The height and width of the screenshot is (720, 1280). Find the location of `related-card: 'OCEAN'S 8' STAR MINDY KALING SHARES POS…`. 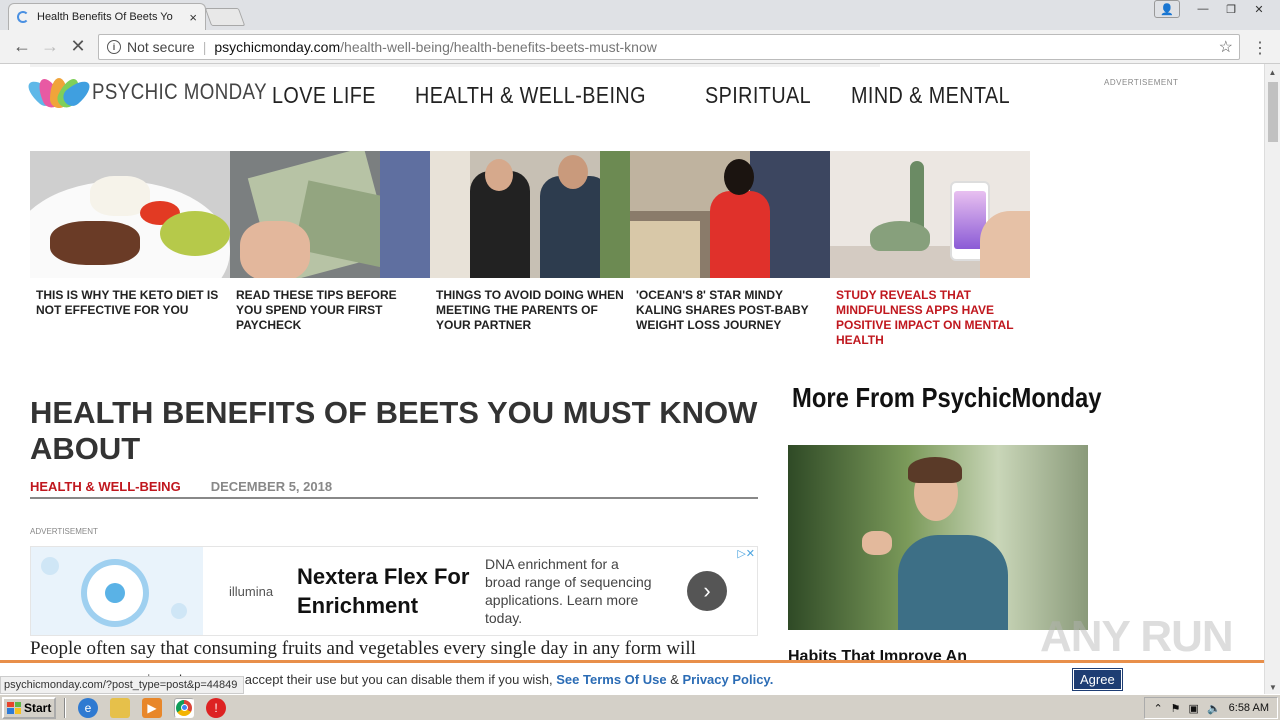

related-card: 'OCEAN'S 8' STAR MINDY KALING SHARES POS… is located at coordinates (730, 249).